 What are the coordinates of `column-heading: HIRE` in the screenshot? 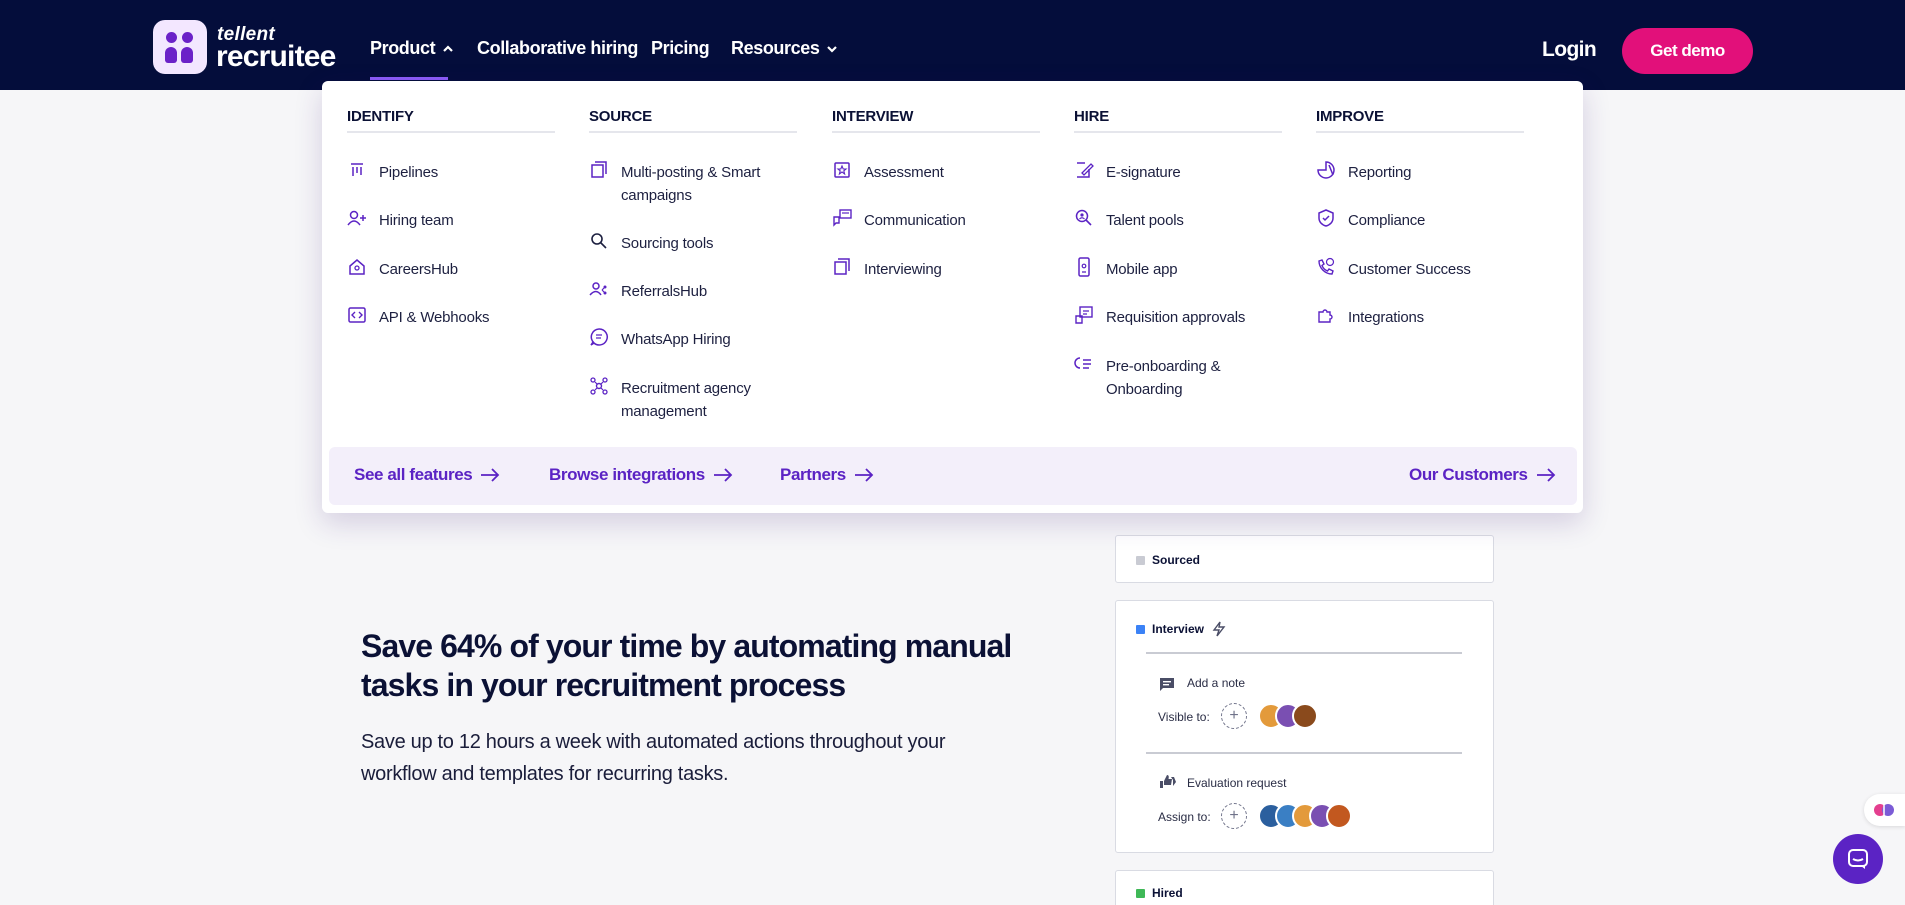 It's located at (1178, 120).